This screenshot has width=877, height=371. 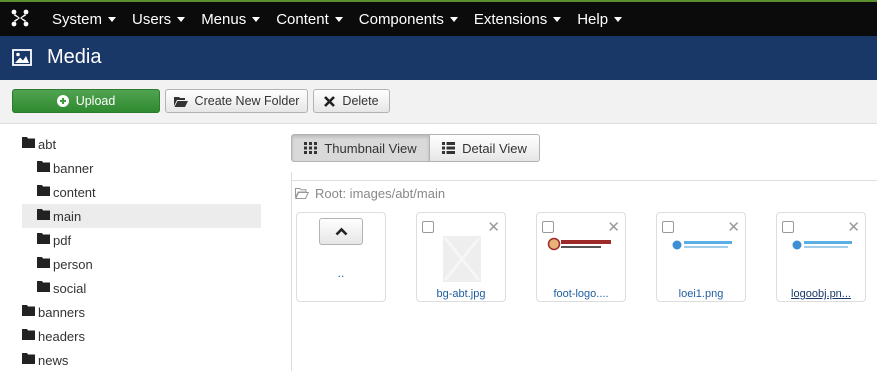 I want to click on tree-folder-person: person, so click(x=141, y=264).